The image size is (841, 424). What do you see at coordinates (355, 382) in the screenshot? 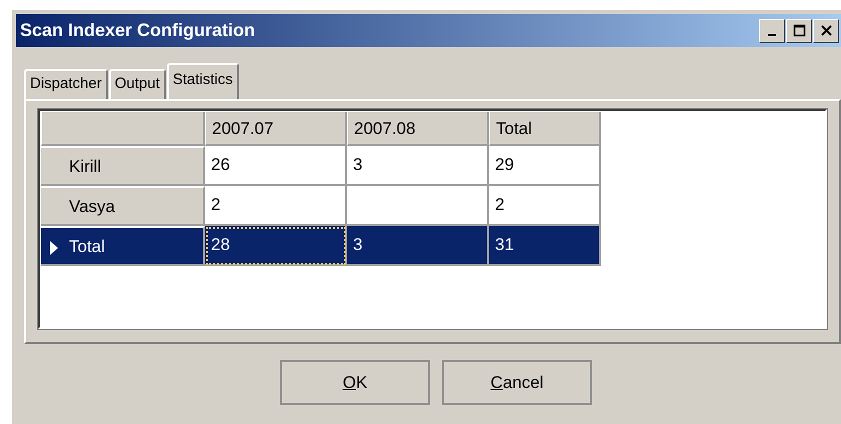
I see `ok-button: OK` at bounding box center [355, 382].